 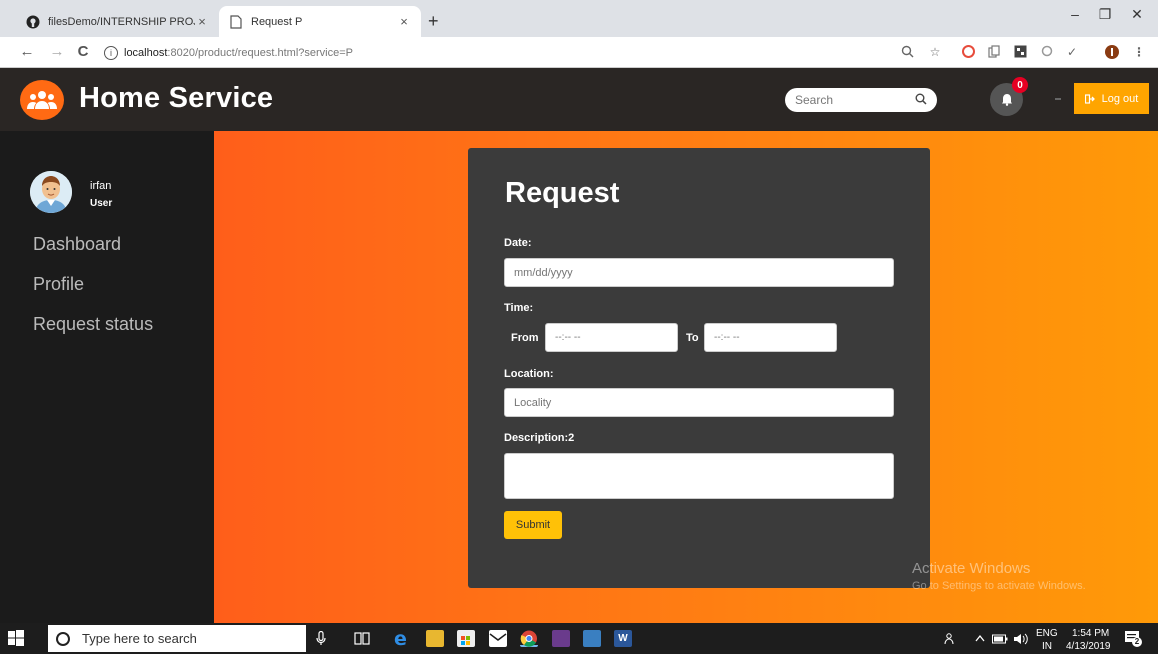 What do you see at coordinates (1020, 85) in the screenshot?
I see `notification-badge: 0` at bounding box center [1020, 85].